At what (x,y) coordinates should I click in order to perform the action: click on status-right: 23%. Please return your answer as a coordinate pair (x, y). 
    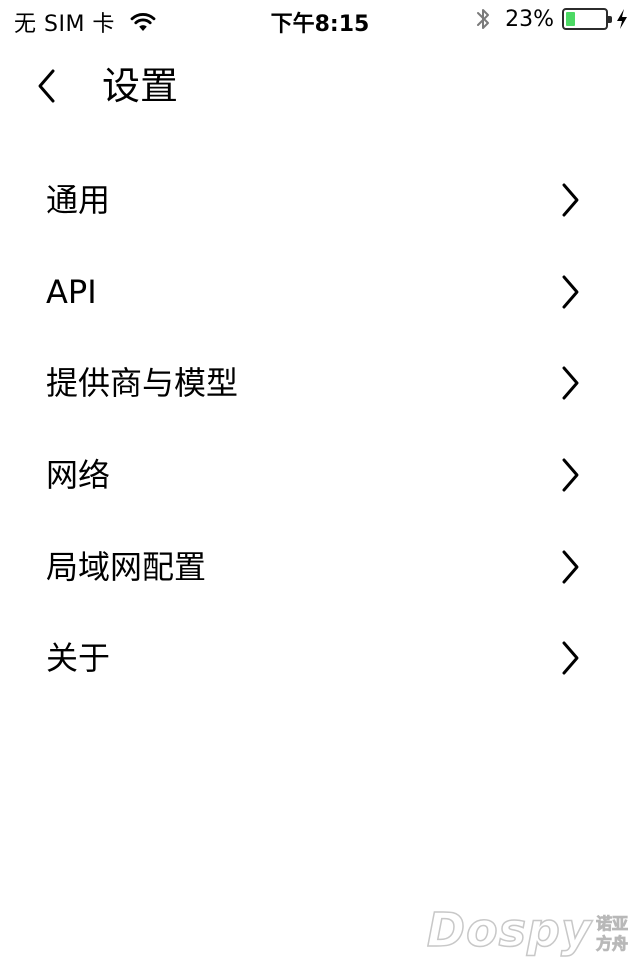
    Looking at the image, I should click on (551, 19).